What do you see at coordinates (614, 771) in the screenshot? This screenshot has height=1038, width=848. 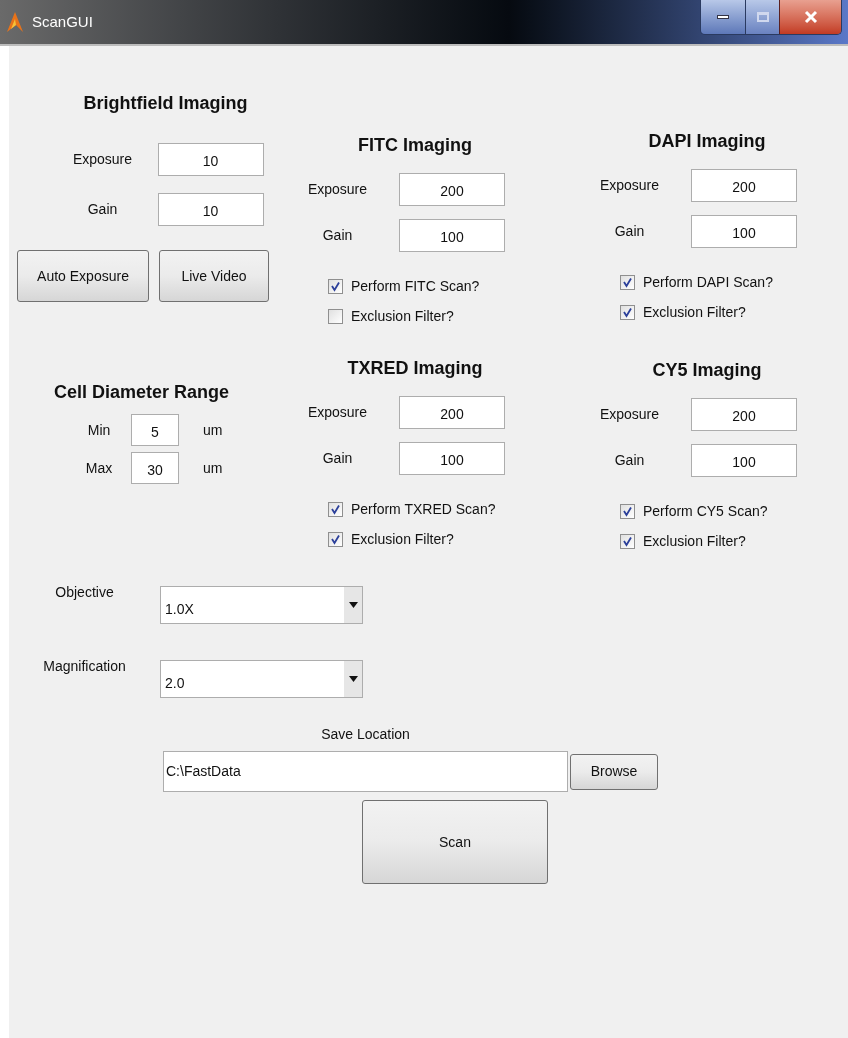 I see `browse-button: Browse` at bounding box center [614, 771].